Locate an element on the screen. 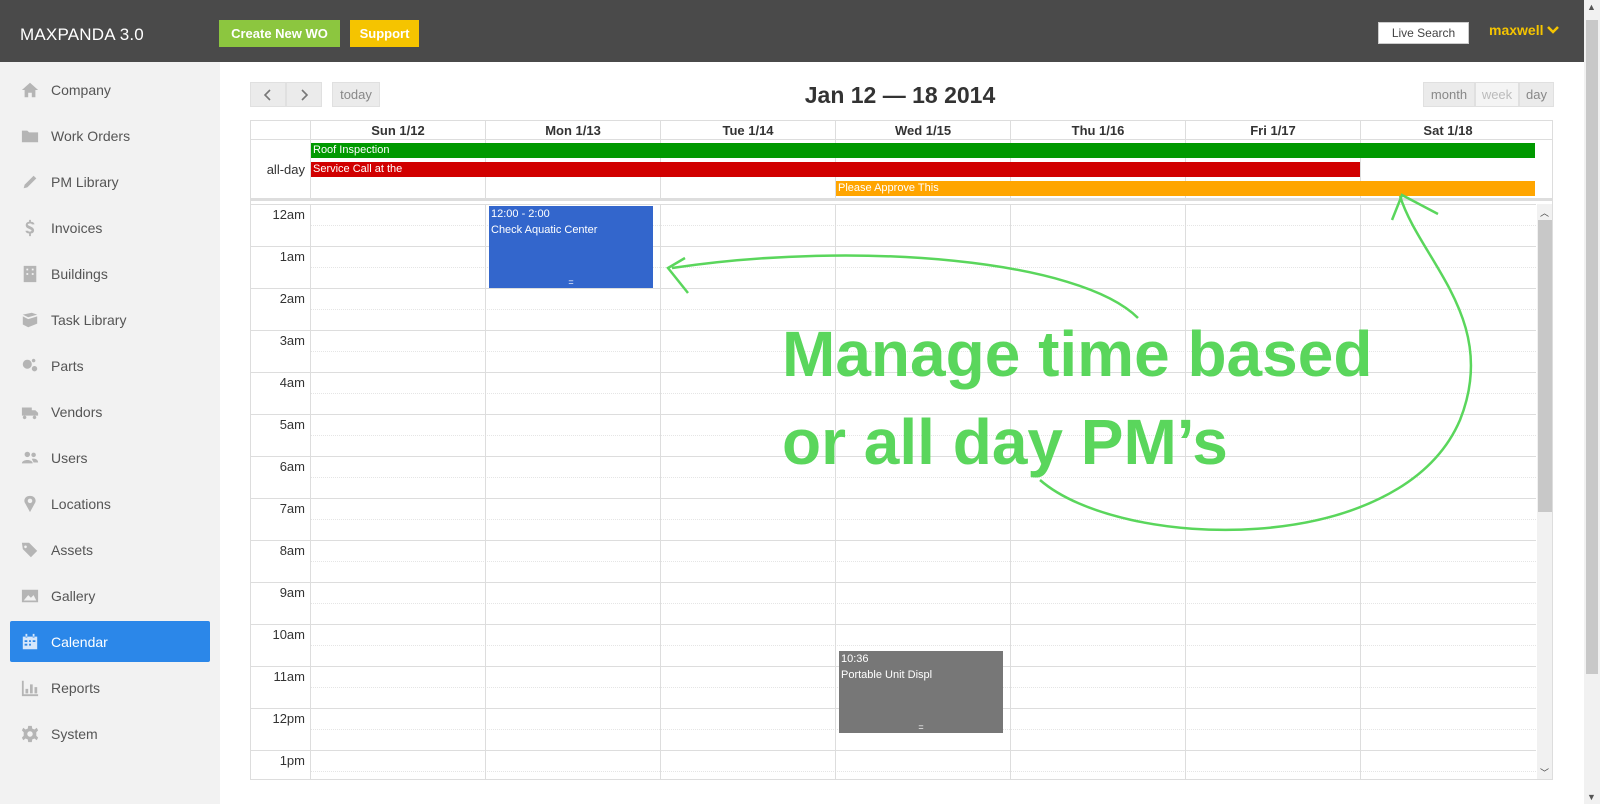  time-label: 12pm is located at coordinates (288, 718).